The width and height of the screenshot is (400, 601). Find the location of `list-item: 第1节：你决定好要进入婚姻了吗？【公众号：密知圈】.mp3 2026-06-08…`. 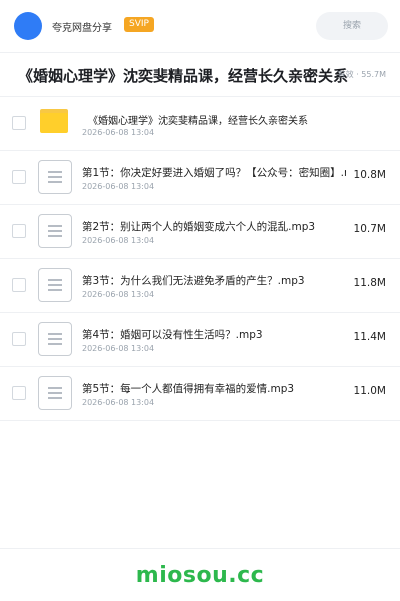

list-item: 第1节：你决定好要进入婚姻了吗？【公众号：密知圈】.mp3 2026-06-08… is located at coordinates (200, 178).